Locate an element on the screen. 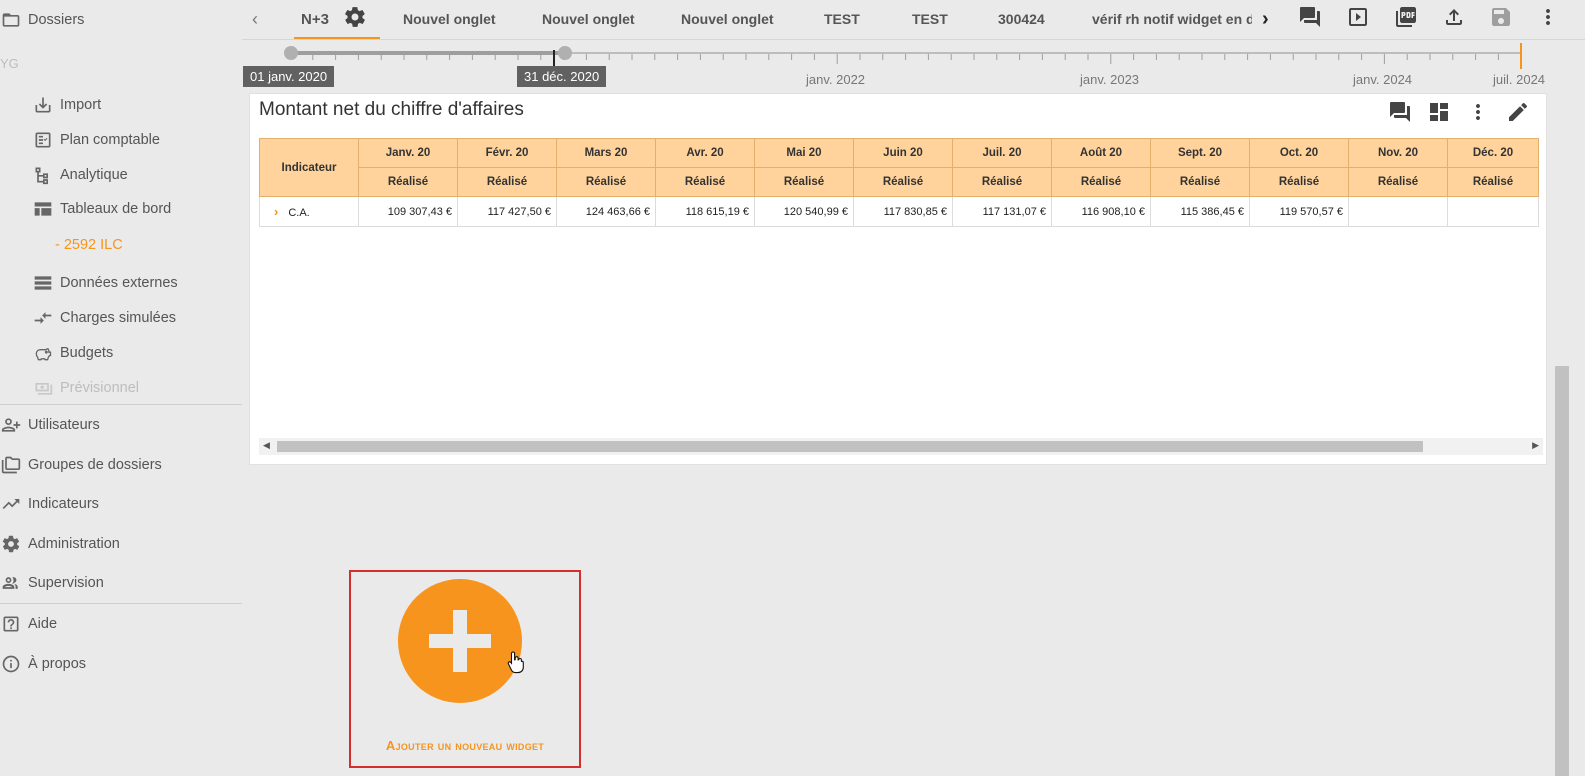 This screenshot has width=1585, height=776. tab-test-2: TEST is located at coordinates (930, 19).